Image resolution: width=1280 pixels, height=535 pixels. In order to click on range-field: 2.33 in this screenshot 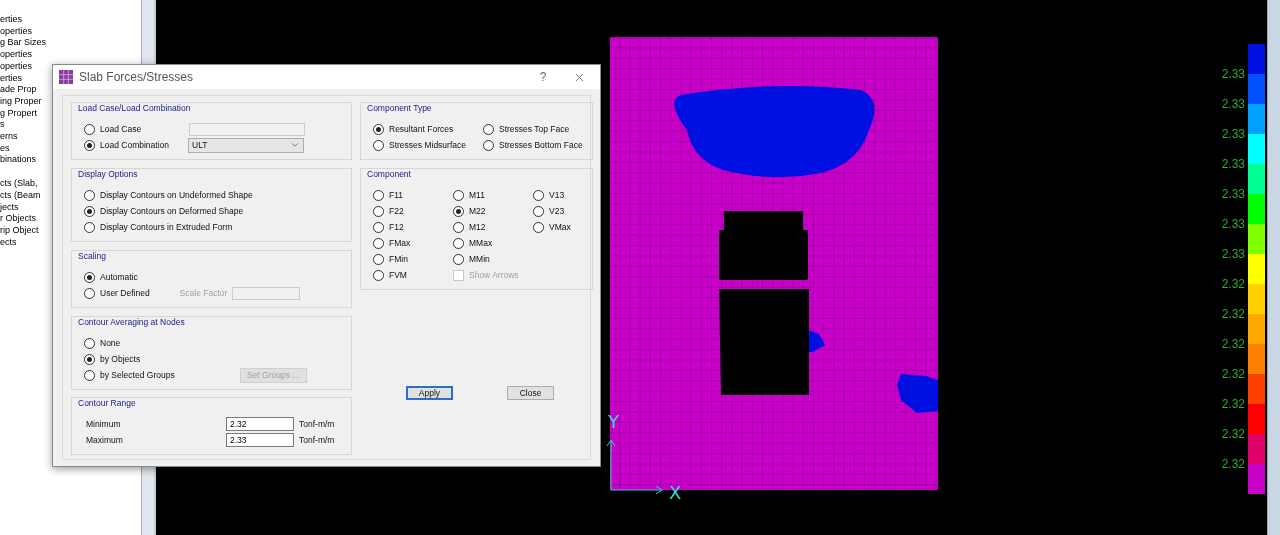, I will do `click(260, 440)`.